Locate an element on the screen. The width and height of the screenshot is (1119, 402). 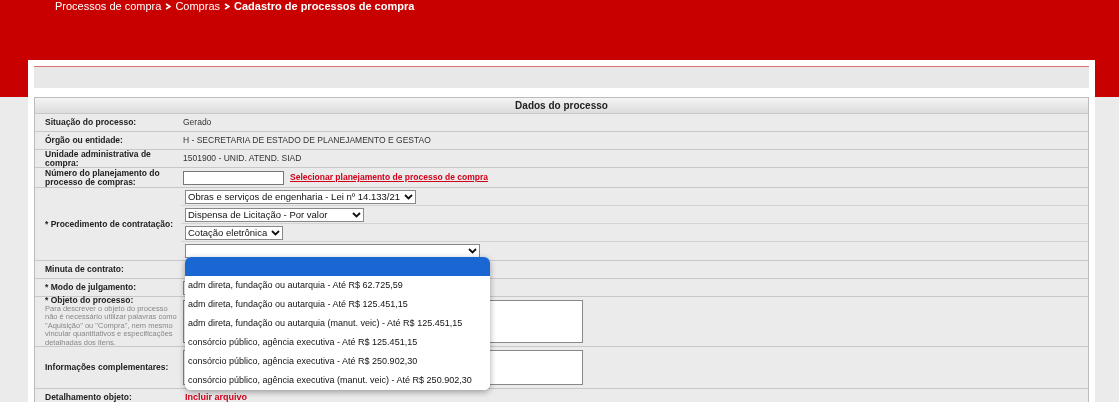
dropdown-option: adm direta, fundação ou autarquia - Até R$ 62.725,59 is located at coordinates (337, 285).